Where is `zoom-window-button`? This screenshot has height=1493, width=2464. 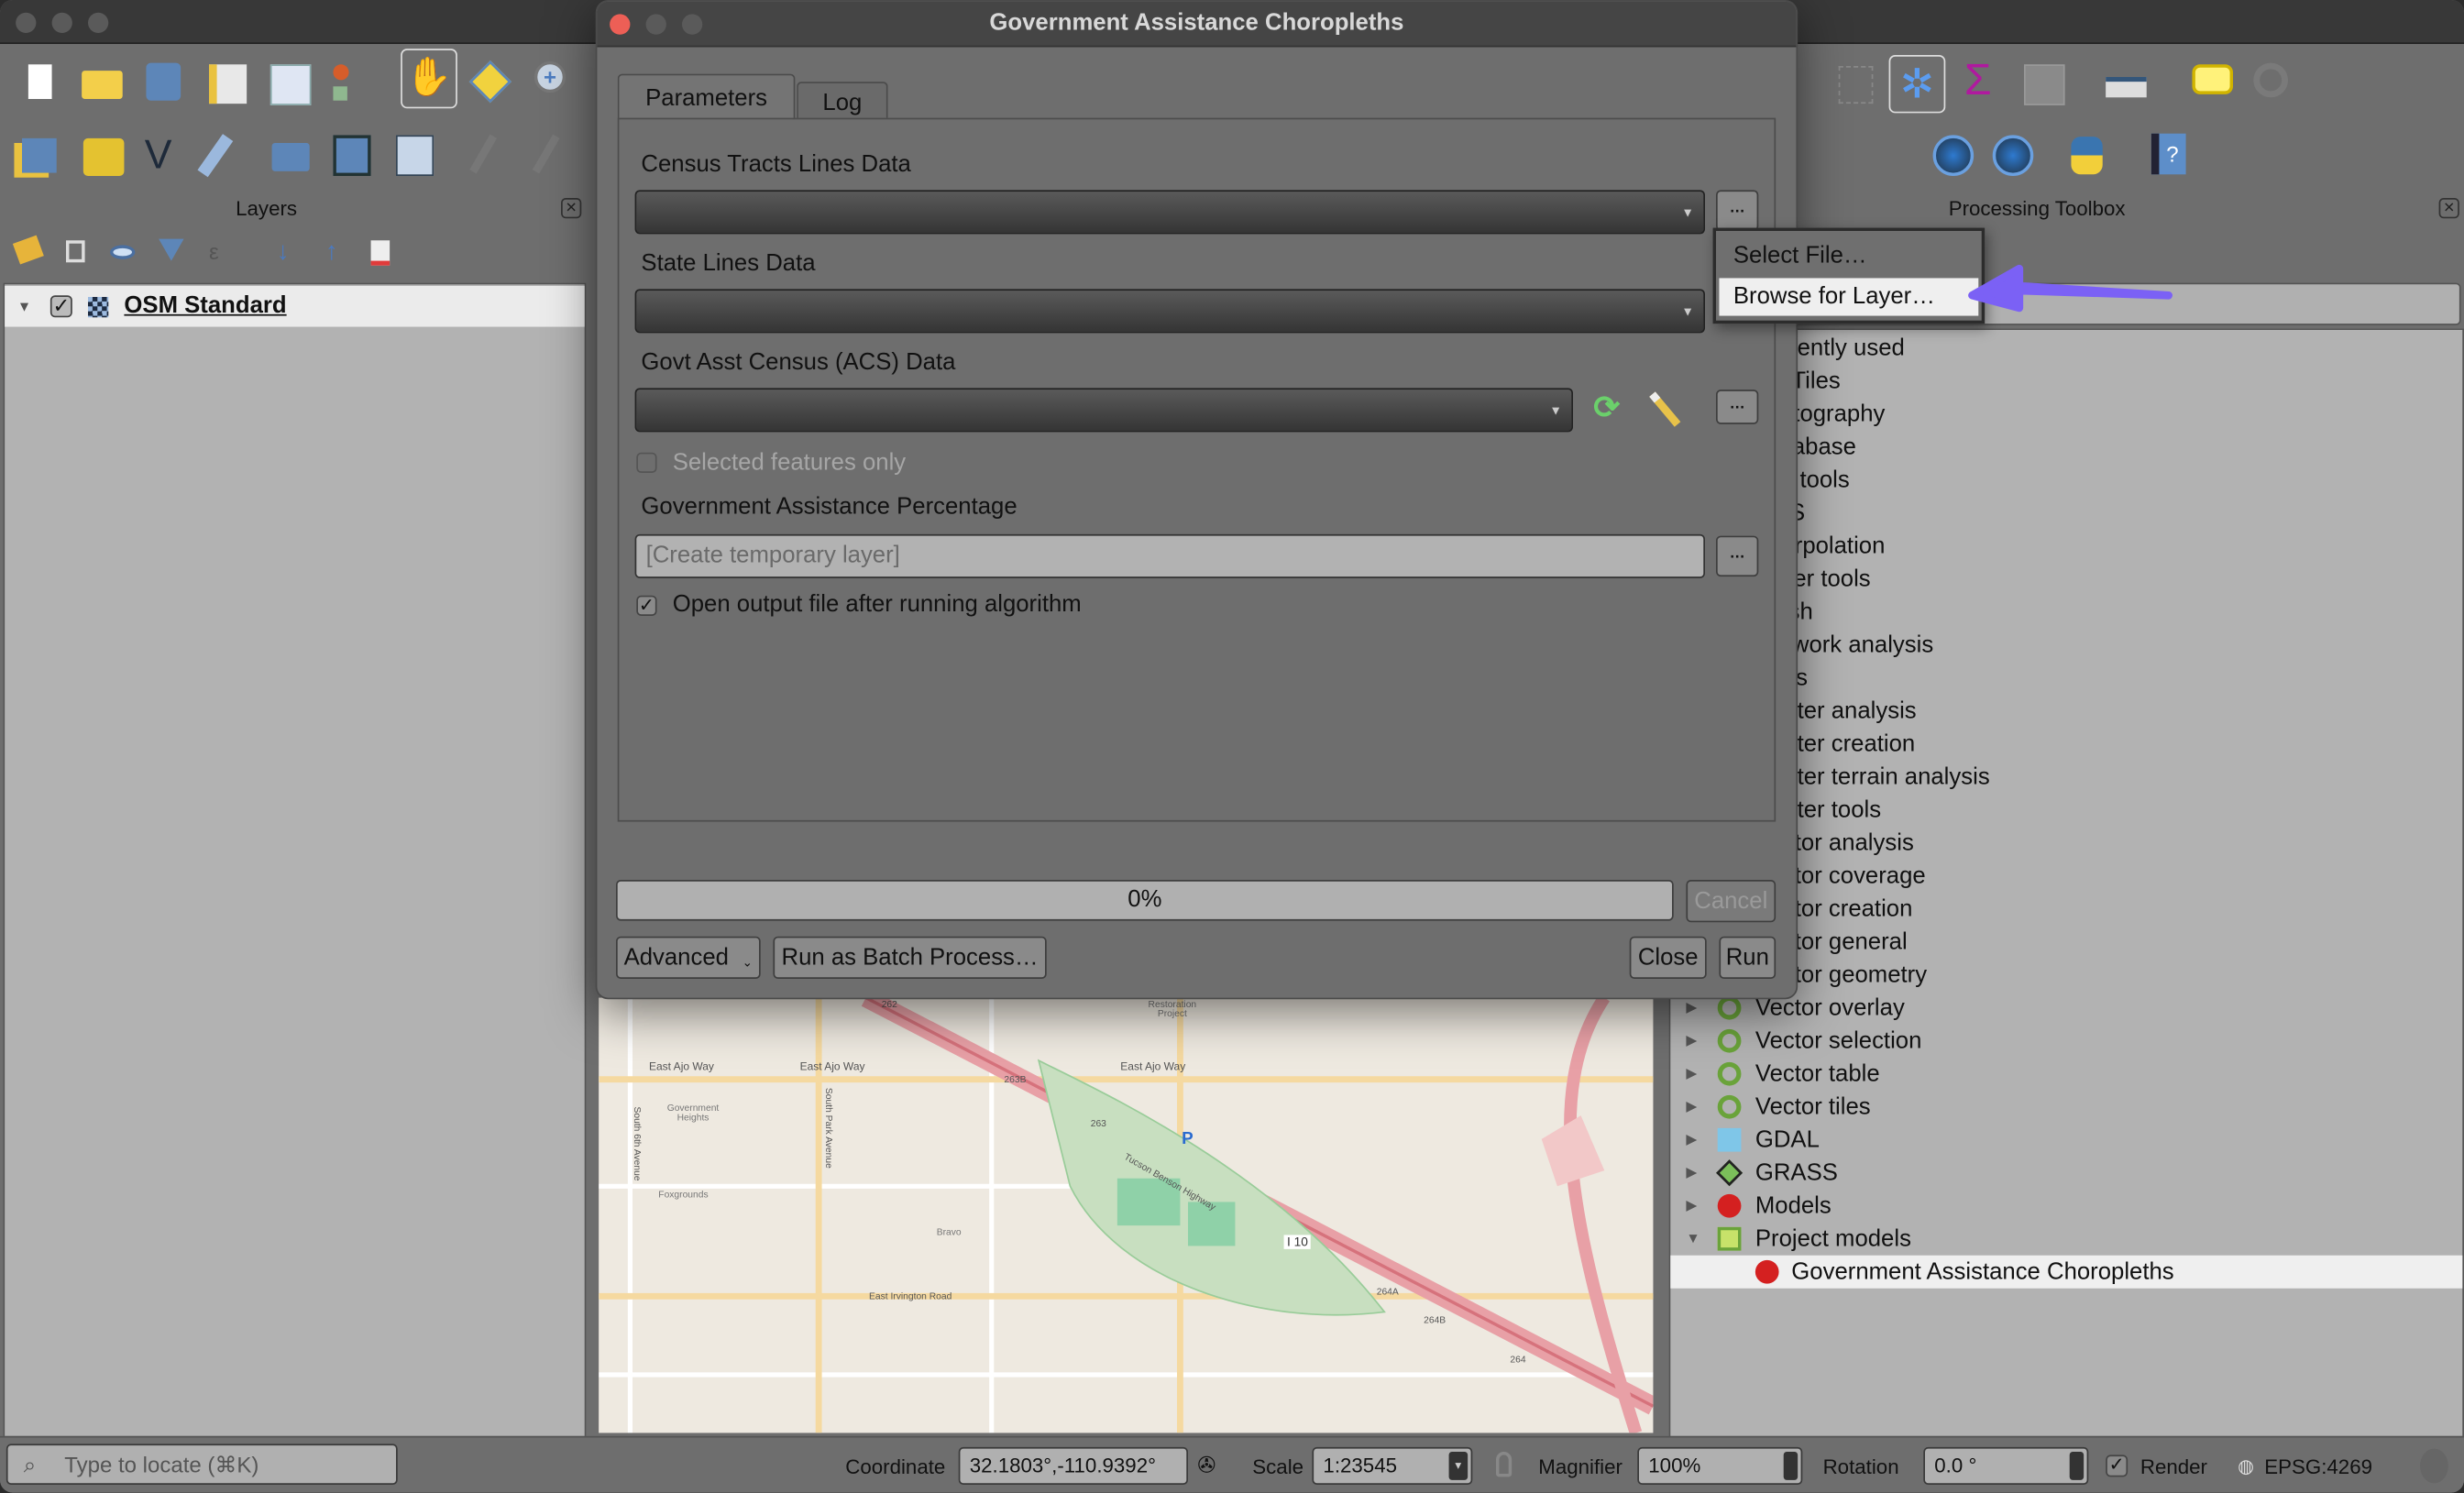
zoom-window-button is located at coordinates (98, 23).